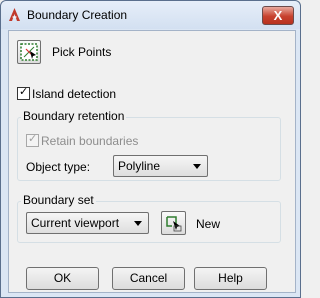 This screenshot has height=298, width=320. I want to click on select-new-boundary-set-button, so click(173, 223).